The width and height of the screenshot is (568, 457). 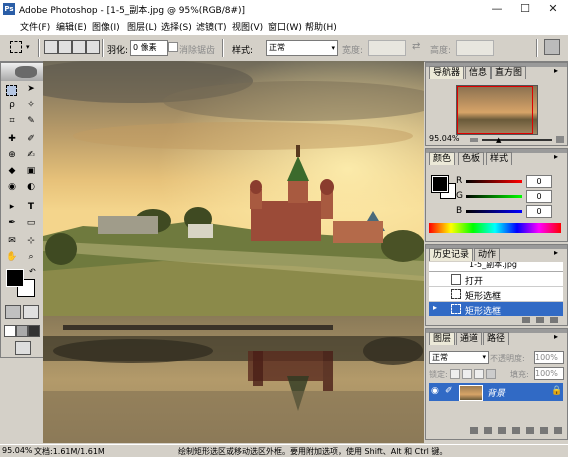 What do you see at coordinates (560, 139) in the screenshot?
I see `zoom-in-icon` at bounding box center [560, 139].